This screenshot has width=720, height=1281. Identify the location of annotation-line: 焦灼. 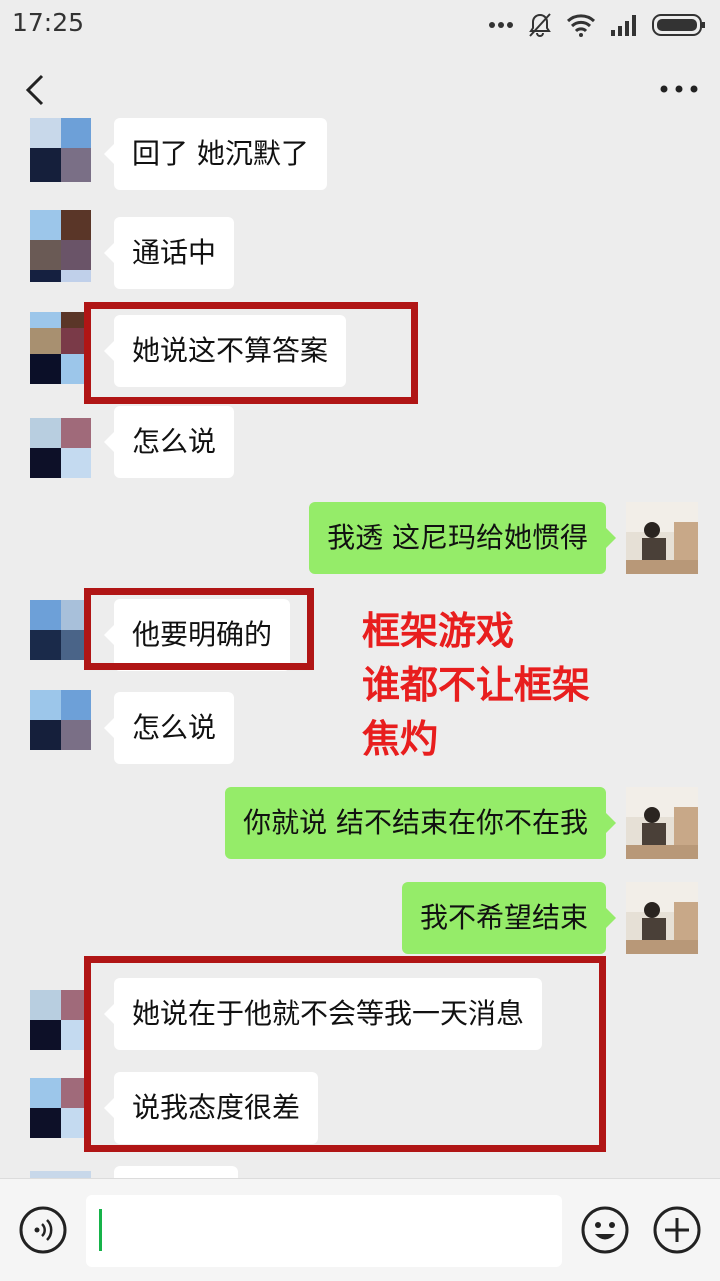
(400, 739).